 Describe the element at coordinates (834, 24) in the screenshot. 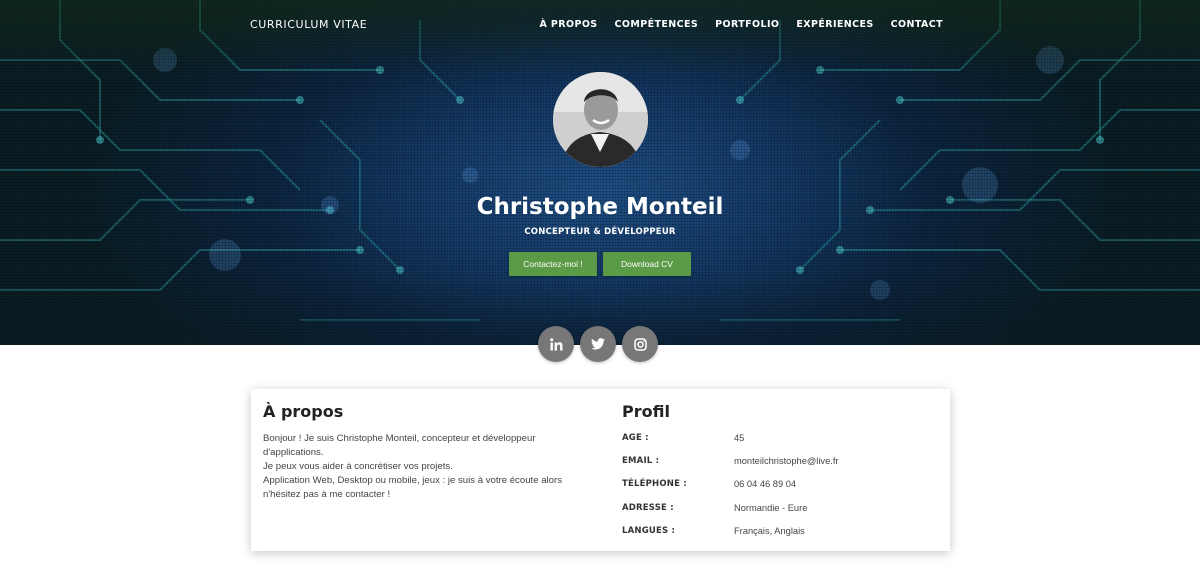

I see `nav-item-experiences: EXPÉRIENCES` at that location.